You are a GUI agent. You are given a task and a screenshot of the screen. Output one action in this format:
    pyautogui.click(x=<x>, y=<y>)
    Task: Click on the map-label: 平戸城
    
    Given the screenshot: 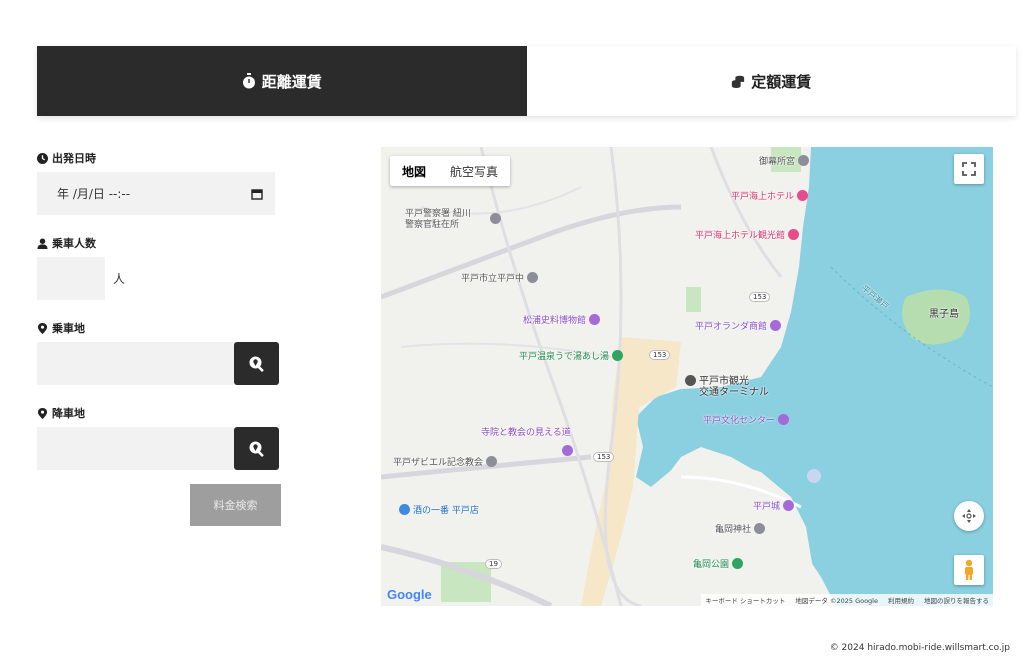 What is the action you would take?
    pyautogui.click(x=774, y=505)
    